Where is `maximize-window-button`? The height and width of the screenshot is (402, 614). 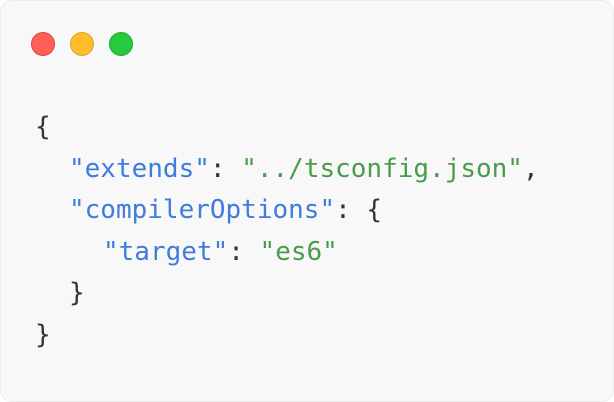
maximize-window-button is located at coordinates (121, 44).